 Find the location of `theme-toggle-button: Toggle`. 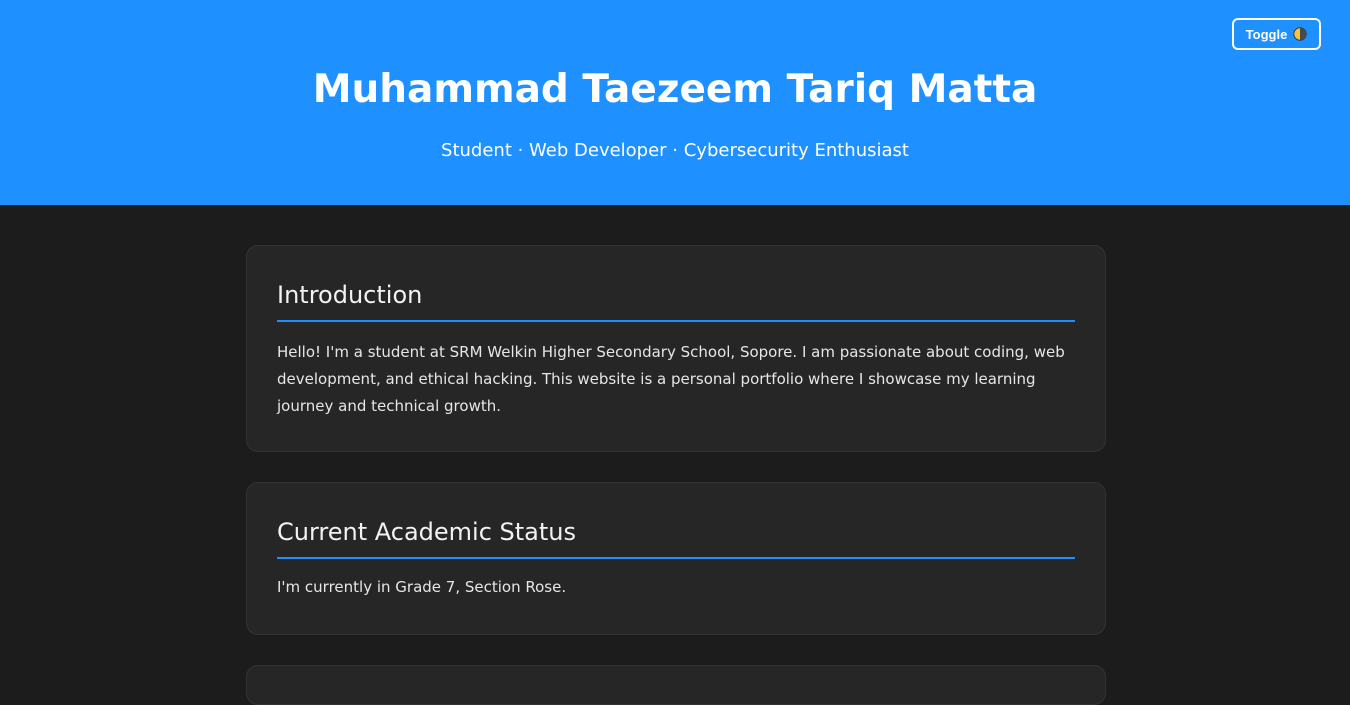

theme-toggle-button: Toggle is located at coordinates (1276, 34).